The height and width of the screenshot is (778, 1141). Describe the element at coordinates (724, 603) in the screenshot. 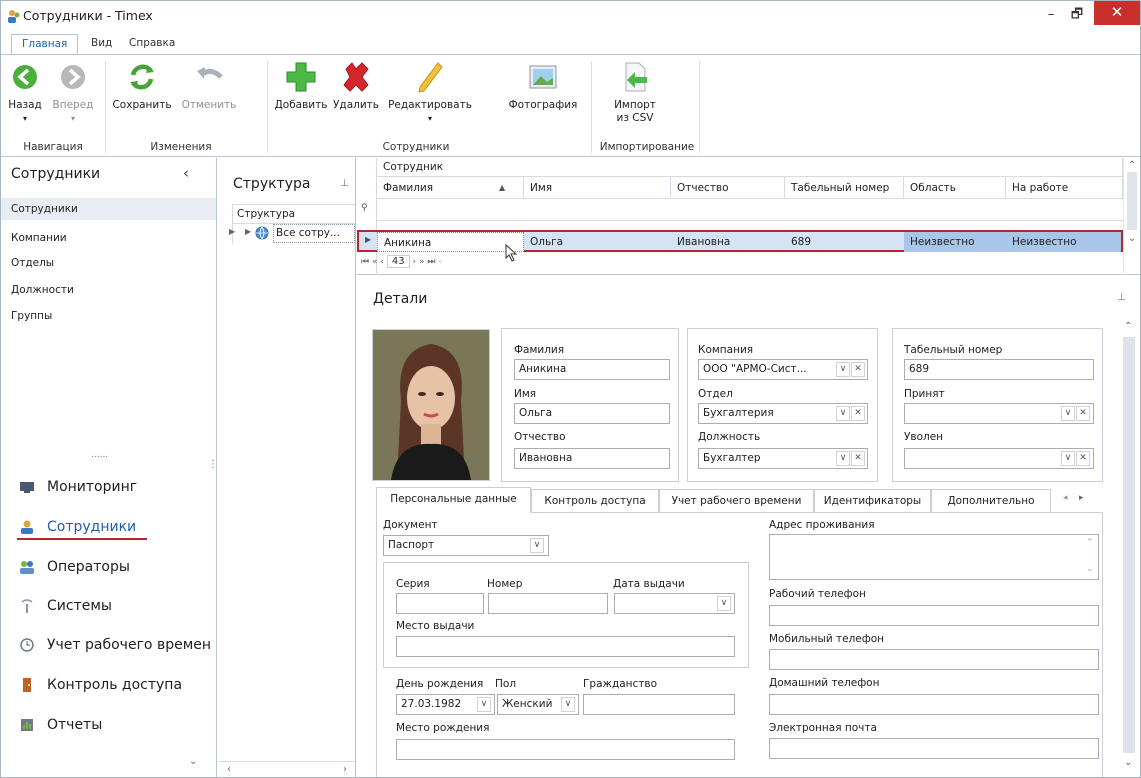

I see `issue-date-dropdown-icon: ∨` at that location.